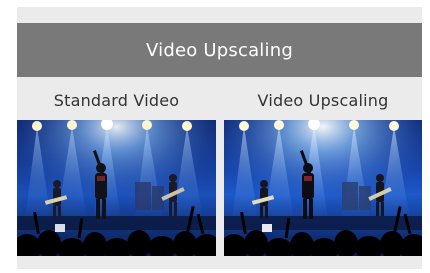 This screenshot has width=430, height=273. What do you see at coordinates (323, 100) in the screenshot?
I see `upscaled-video-label: Video Upscaling` at bounding box center [323, 100].